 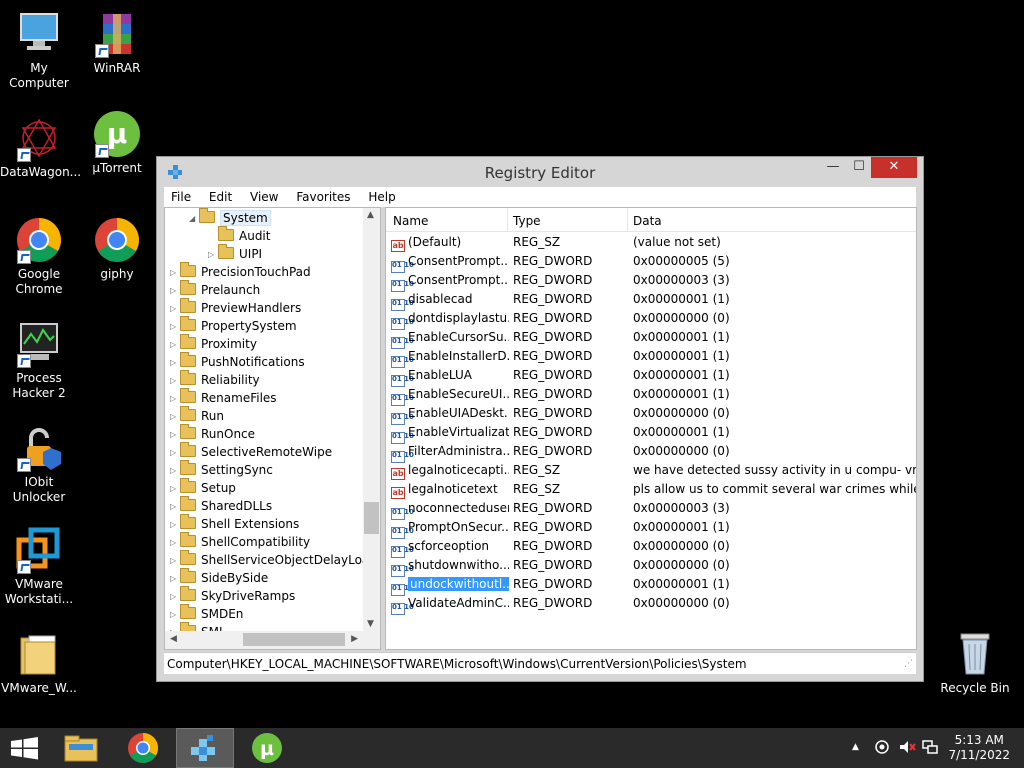 I want to click on scroll-up-arrow-icon: ▲, so click(x=370, y=215).